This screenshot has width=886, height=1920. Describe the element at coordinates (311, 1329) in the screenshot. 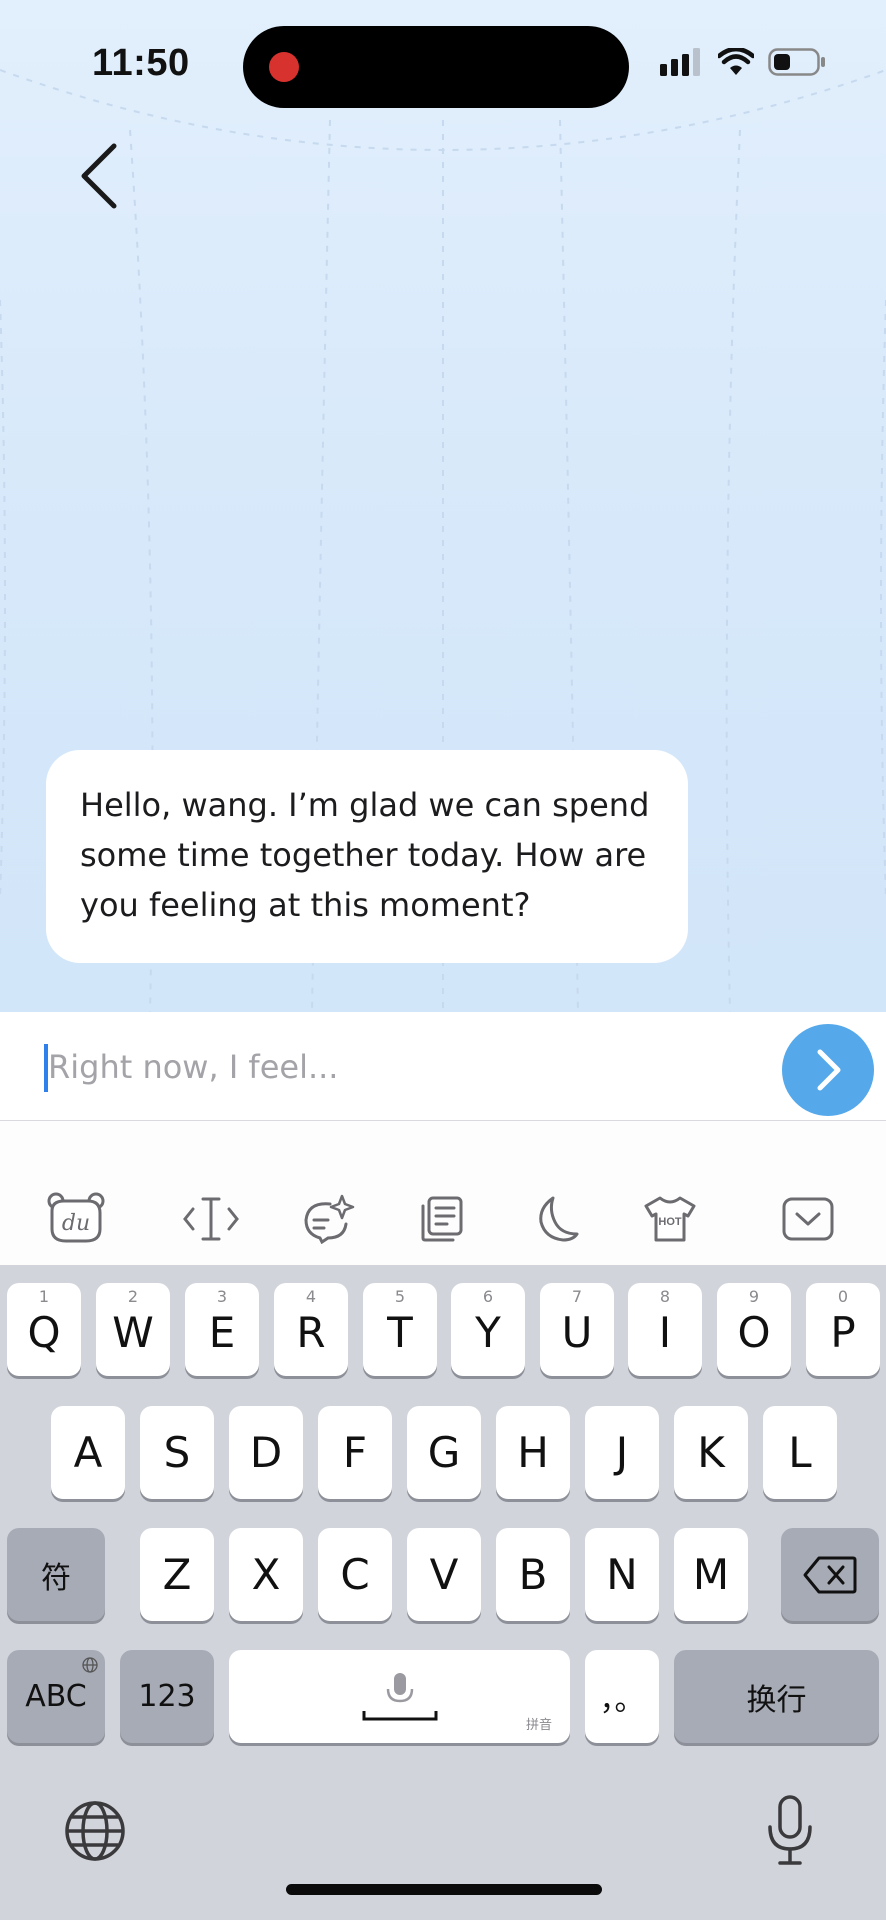

I see `key-r: 4R` at that location.